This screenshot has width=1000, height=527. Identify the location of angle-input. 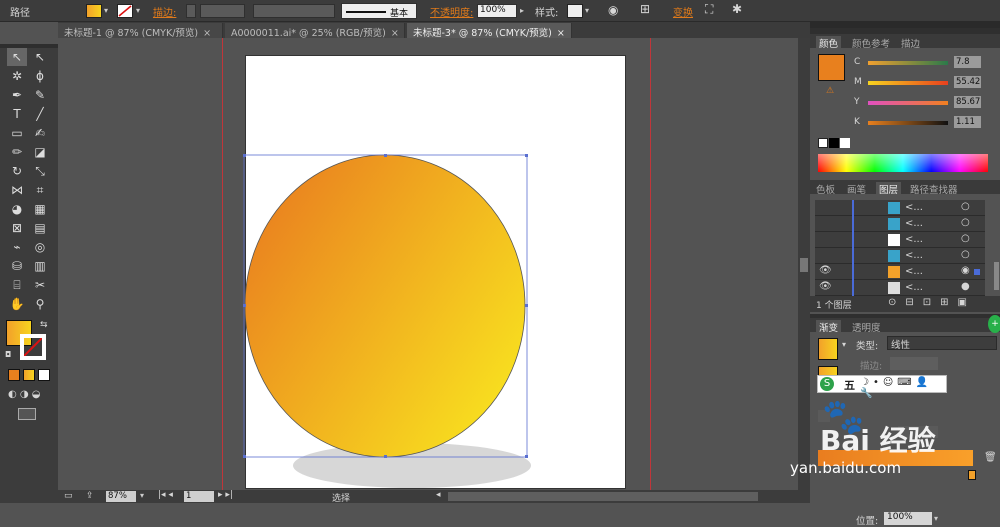
(918, 432).